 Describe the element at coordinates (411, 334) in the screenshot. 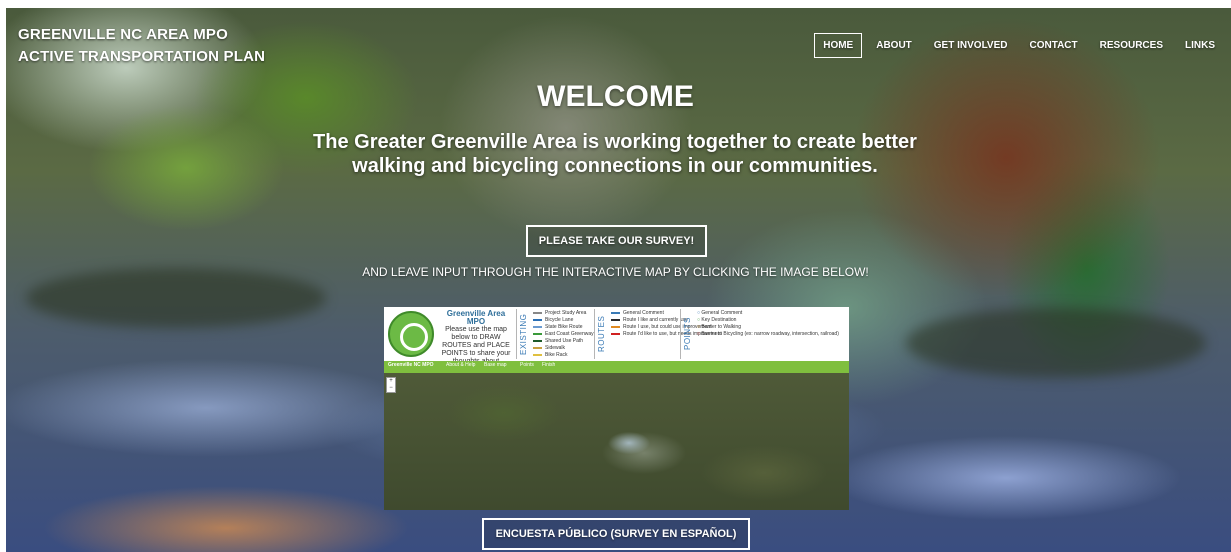

I see `mpo-logo-icon` at that location.